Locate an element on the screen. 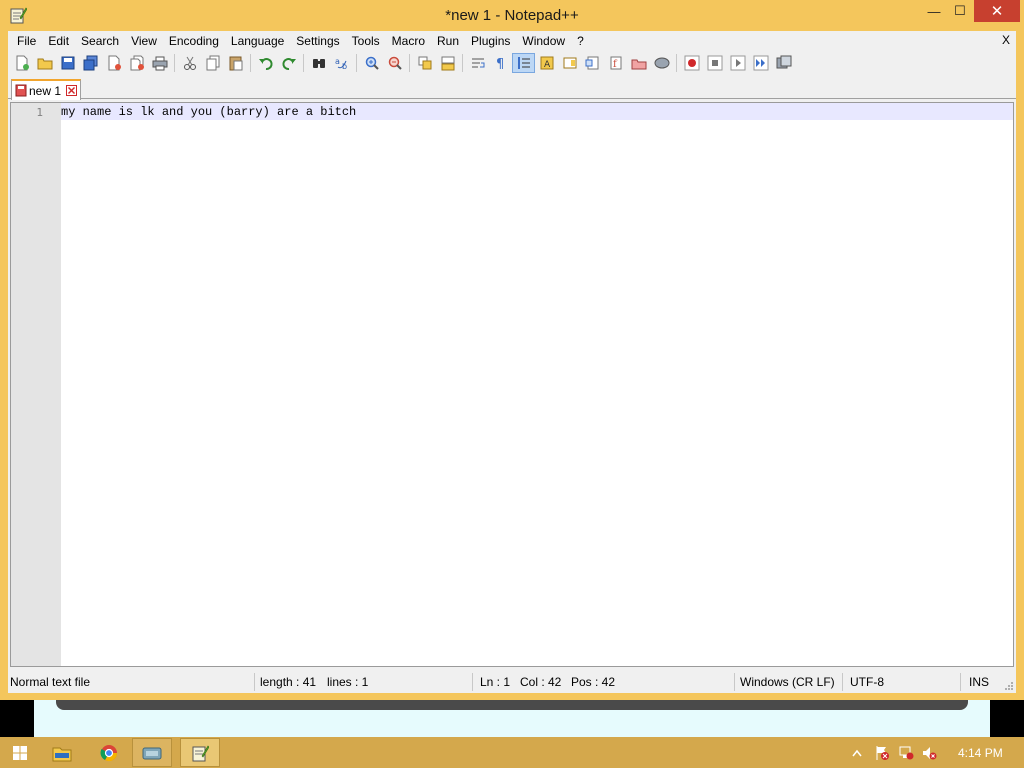 This screenshot has width=1024, height=768. menu-view: View is located at coordinates (144, 41).